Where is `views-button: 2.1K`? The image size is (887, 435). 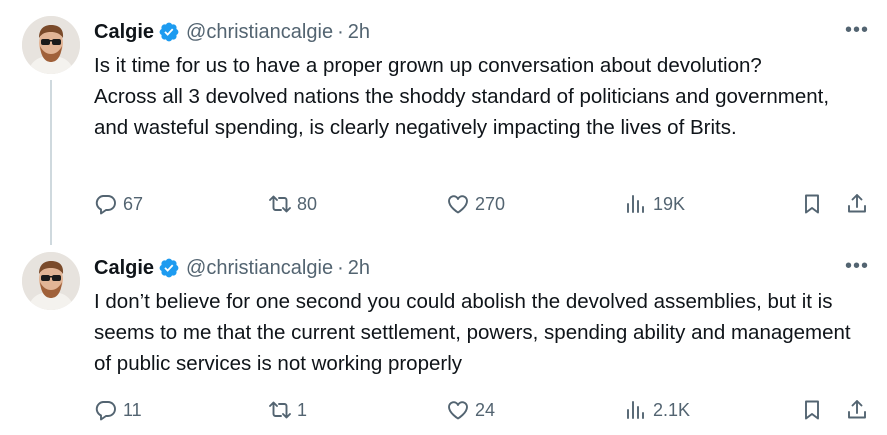 views-button: 2.1K is located at coordinates (657, 410).